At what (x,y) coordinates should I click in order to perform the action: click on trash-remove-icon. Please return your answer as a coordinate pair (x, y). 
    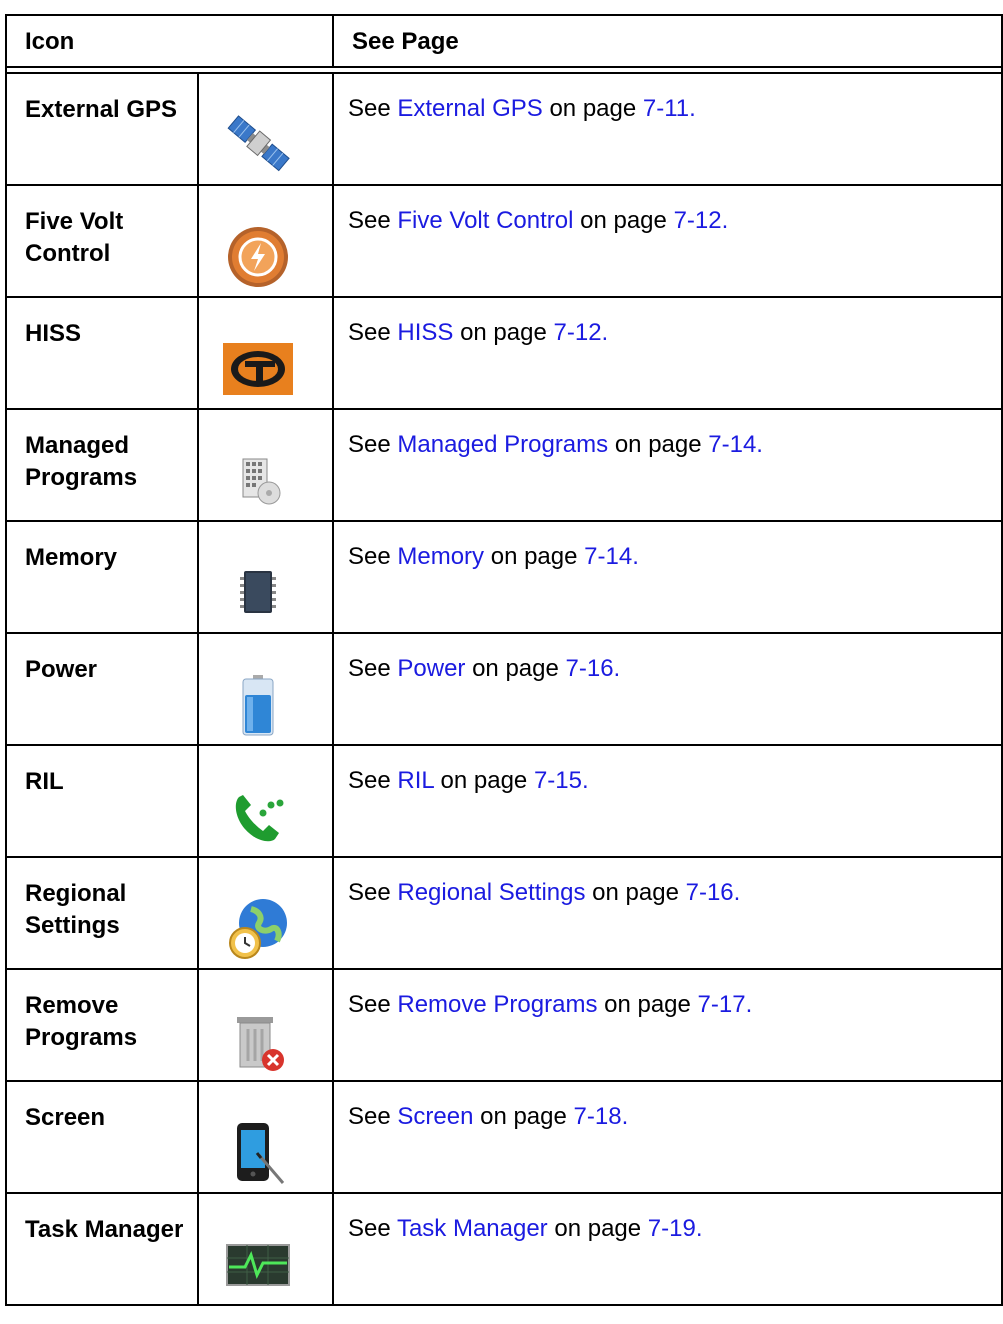
    Looking at the image, I should click on (258, 1040).